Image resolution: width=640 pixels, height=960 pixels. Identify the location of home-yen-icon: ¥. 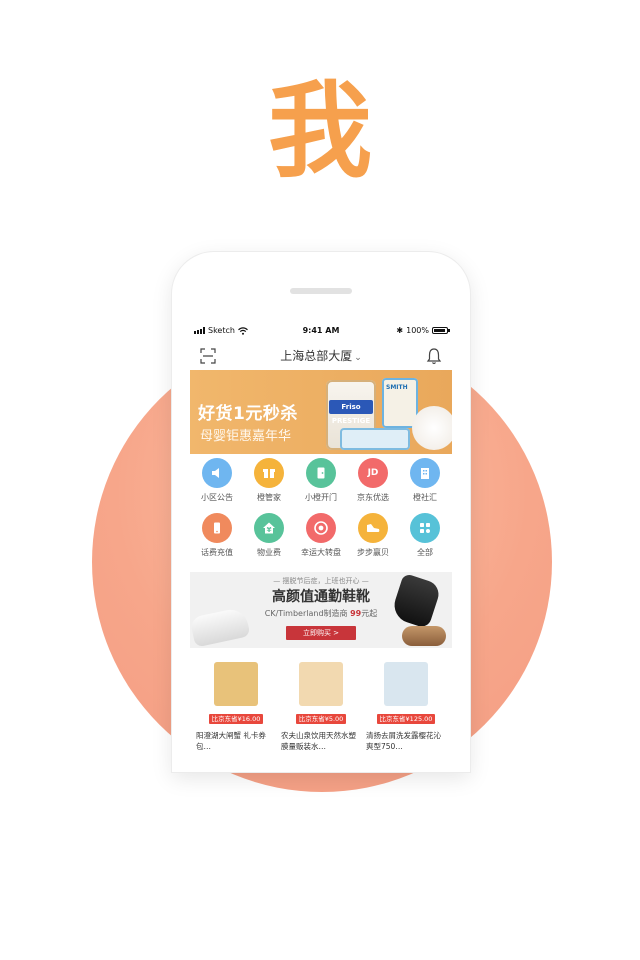
(269, 528).